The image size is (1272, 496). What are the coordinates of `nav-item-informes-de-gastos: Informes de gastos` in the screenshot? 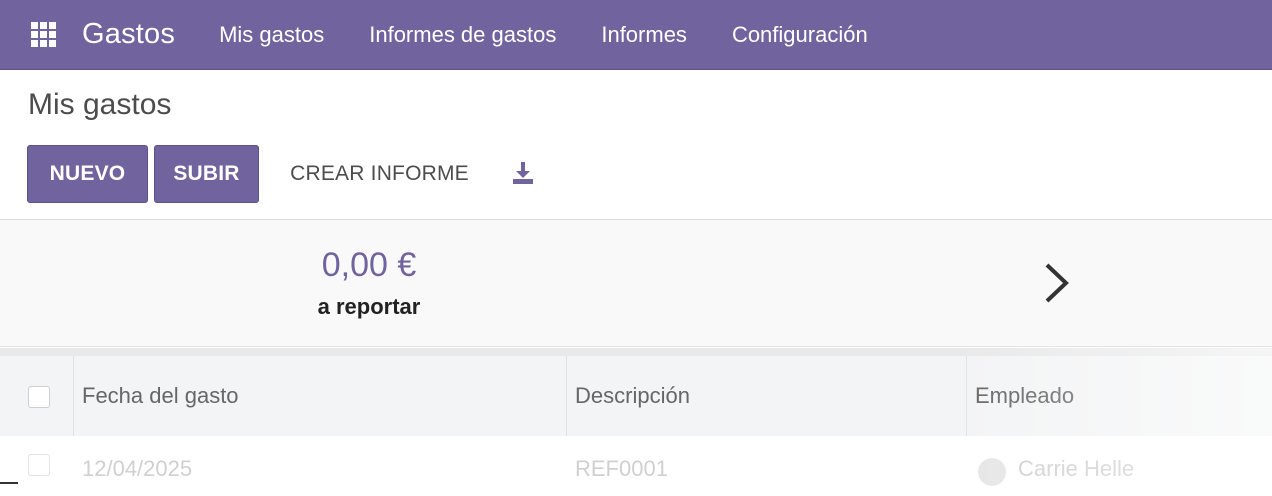 It's located at (462, 35).